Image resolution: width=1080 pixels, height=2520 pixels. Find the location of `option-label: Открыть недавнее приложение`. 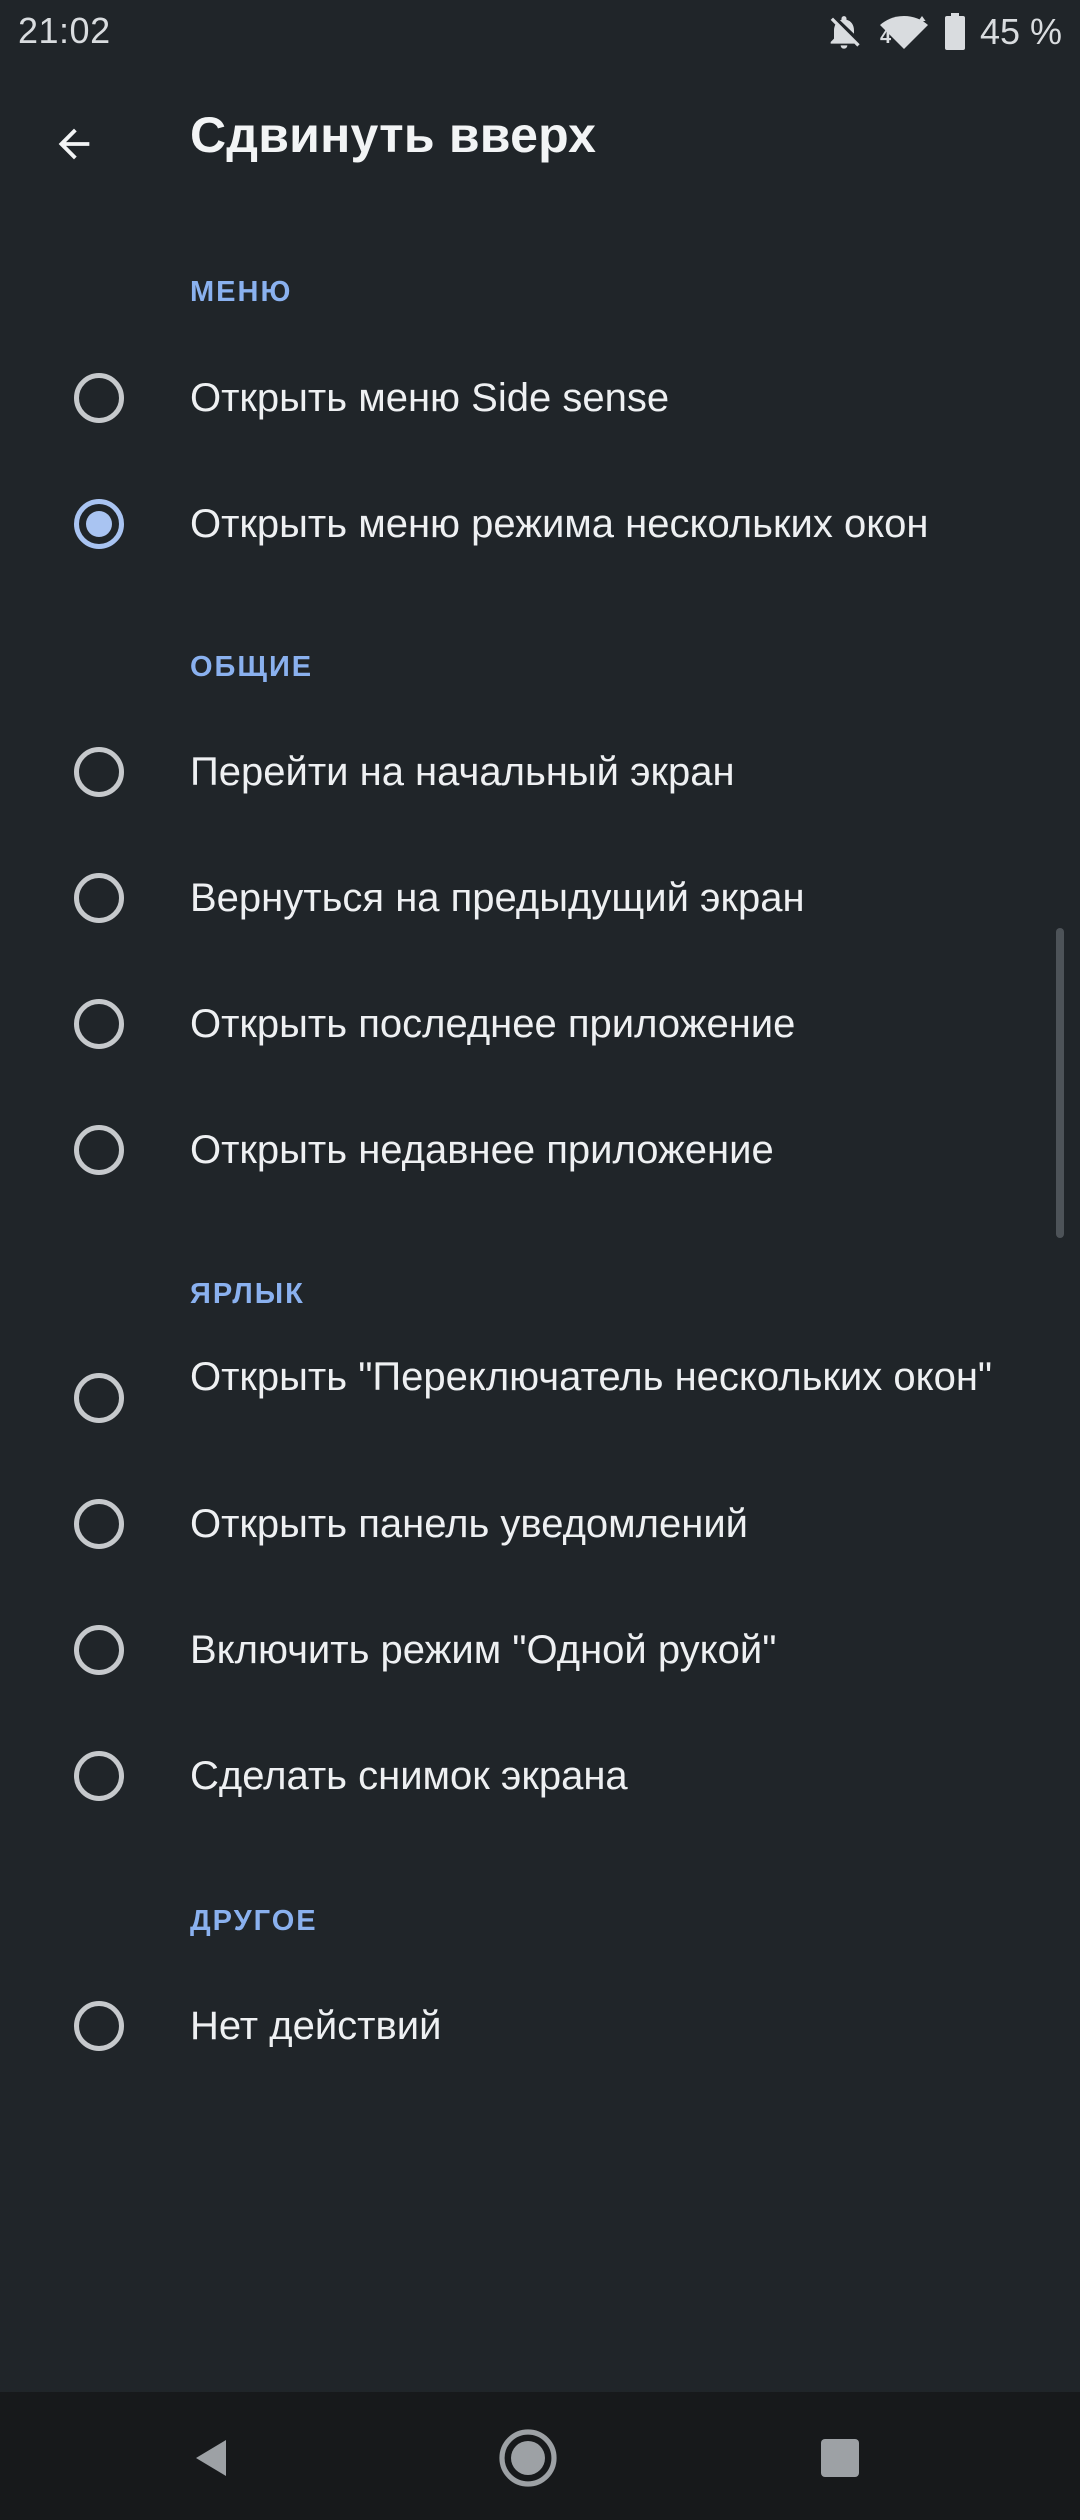

option-label: Открыть недавнее приложение is located at coordinates (482, 1150).